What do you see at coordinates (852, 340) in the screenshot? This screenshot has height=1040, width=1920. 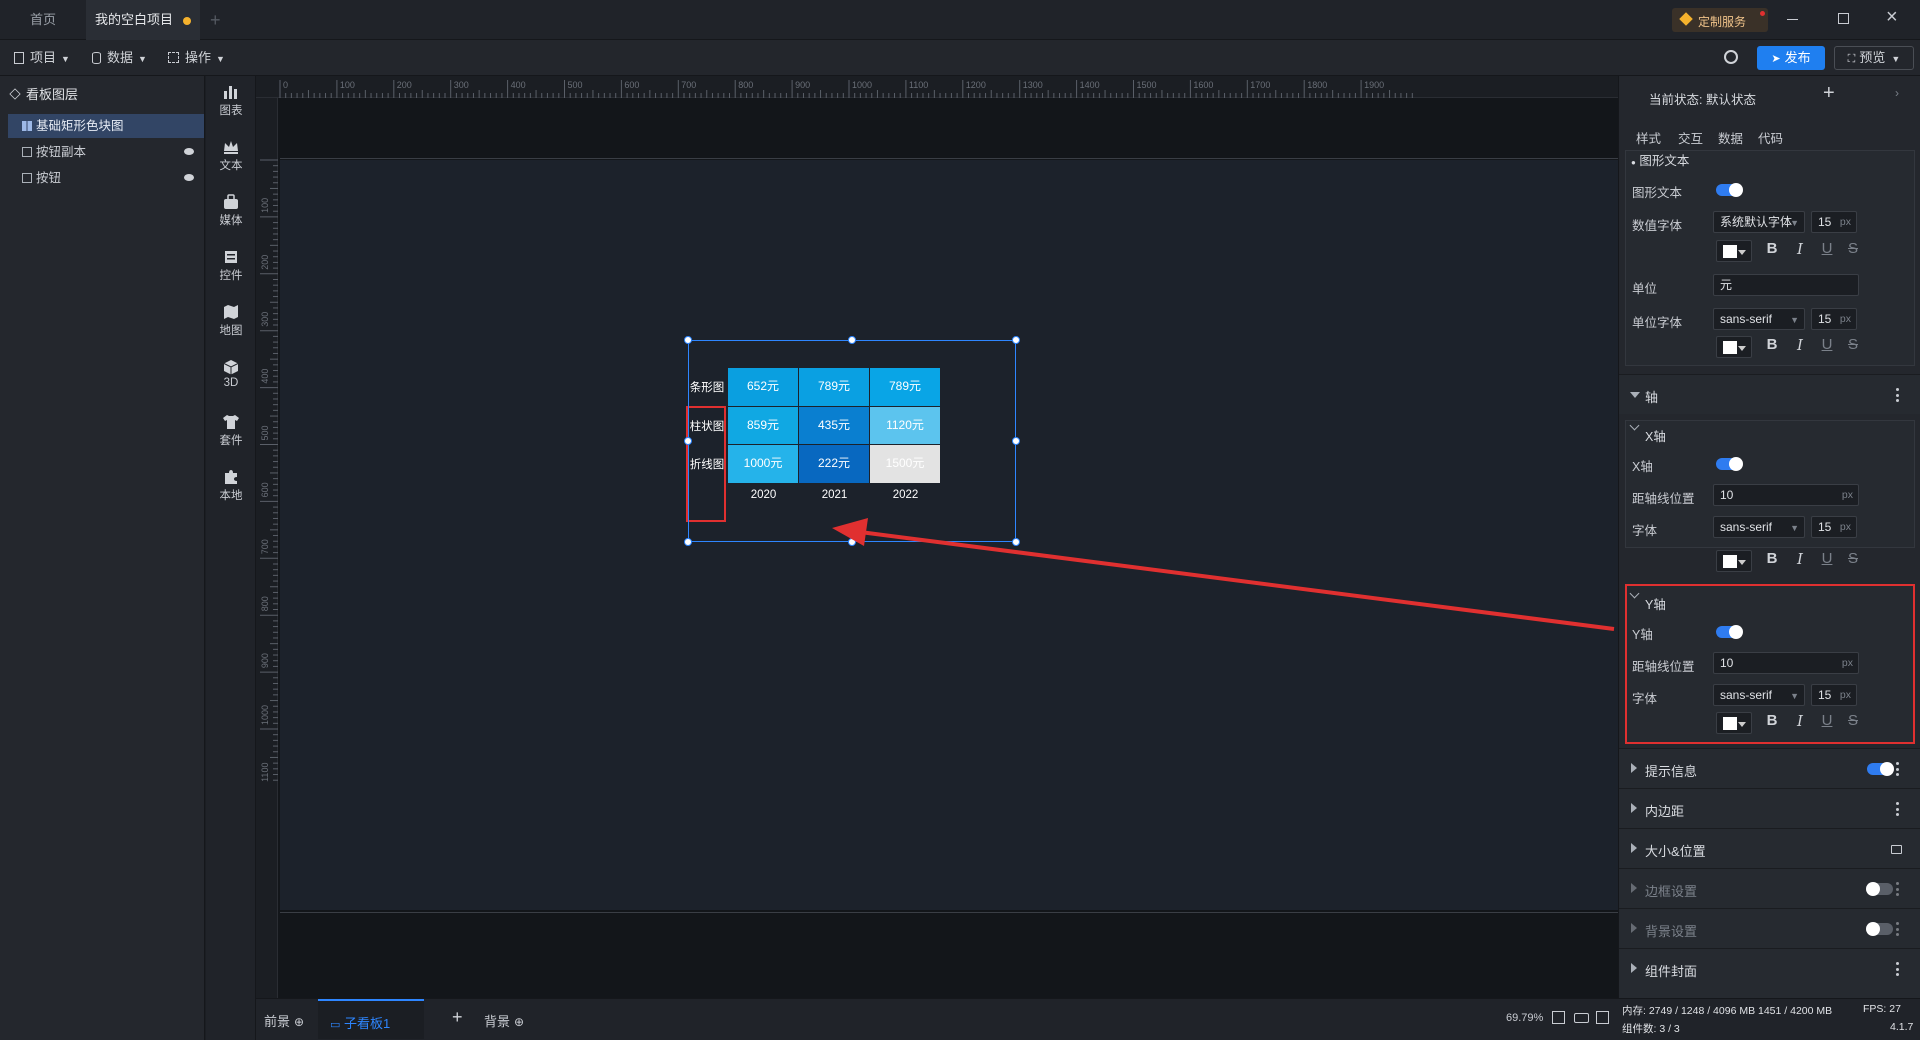 I see `resize-handle-n` at bounding box center [852, 340].